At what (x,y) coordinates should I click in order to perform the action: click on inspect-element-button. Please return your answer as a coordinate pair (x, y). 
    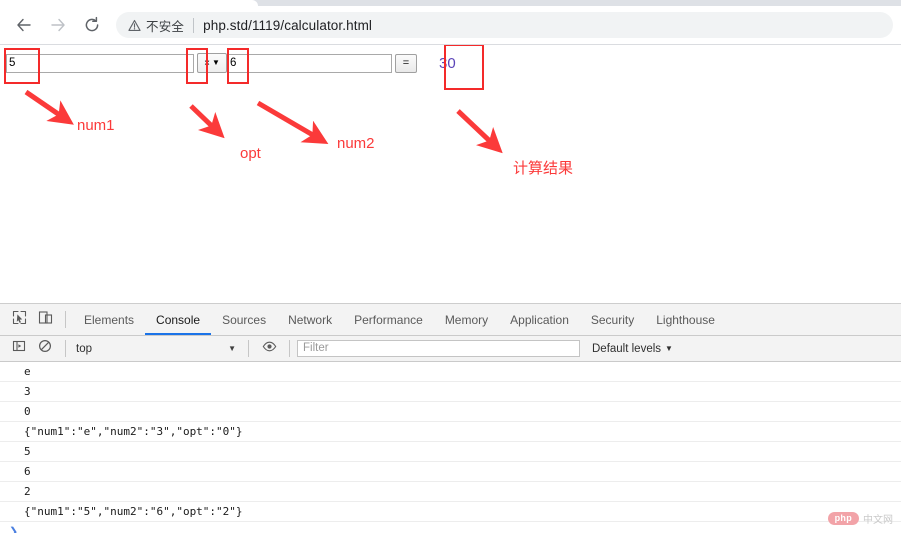
    Looking at the image, I should click on (19, 320).